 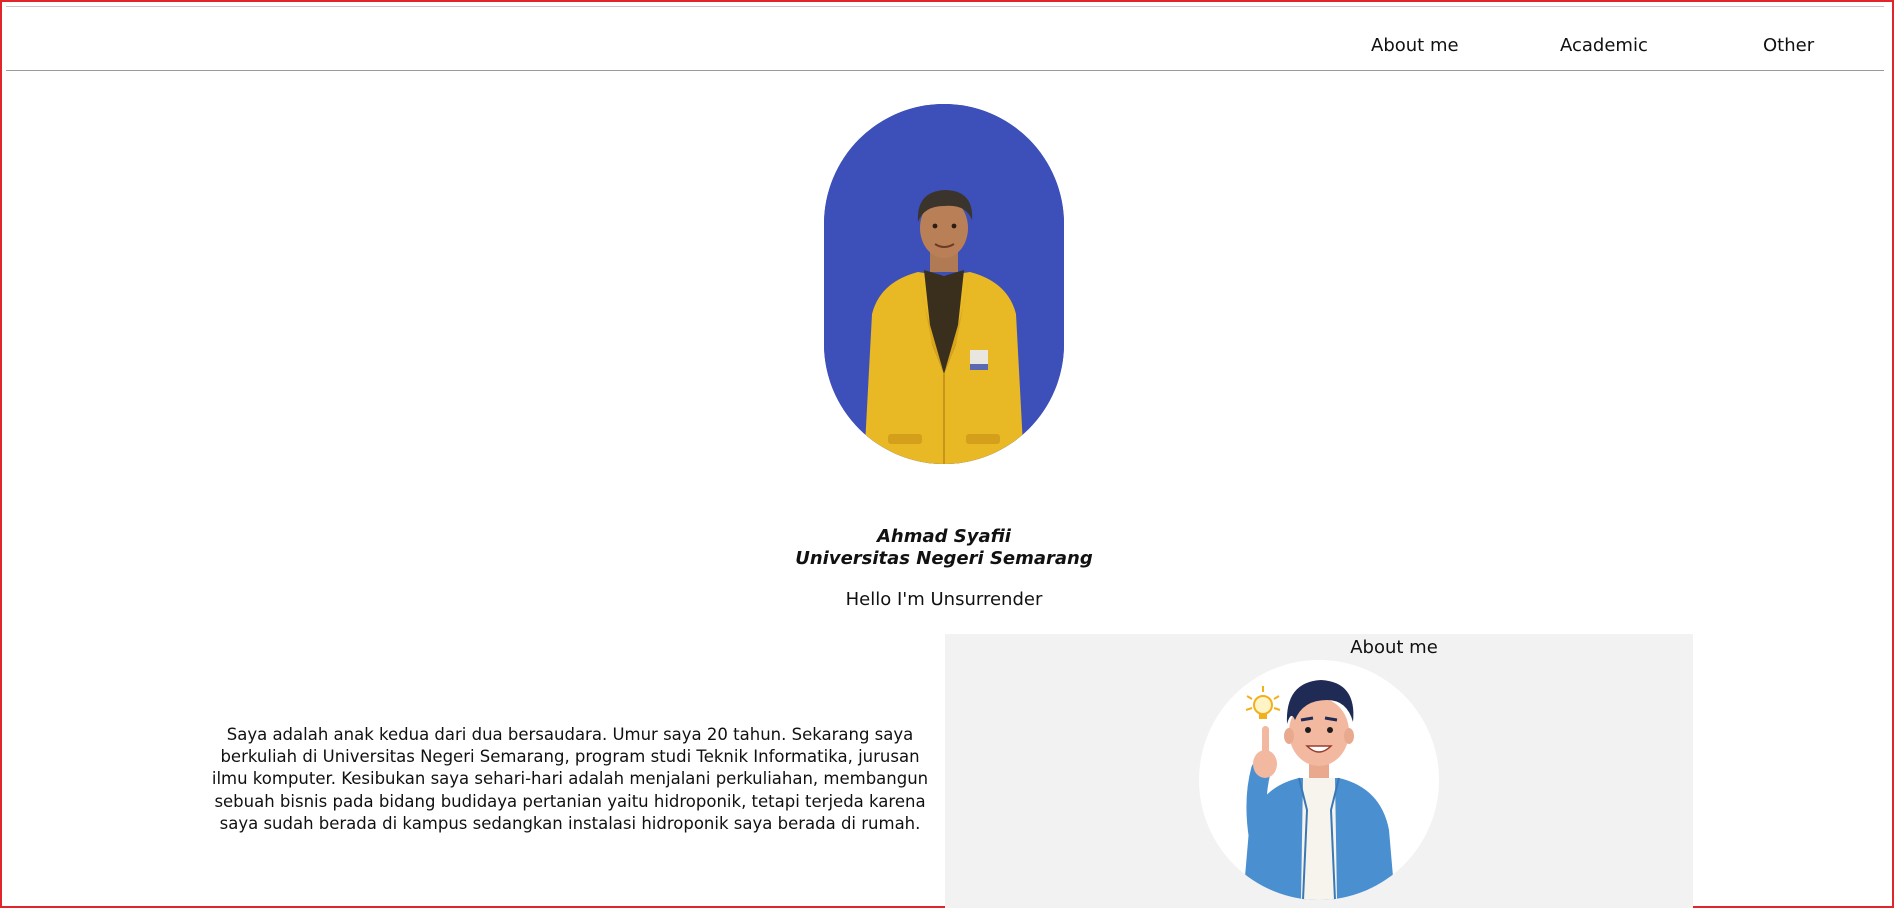 What do you see at coordinates (1394, 647) in the screenshot?
I see `about-me-title: About me` at bounding box center [1394, 647].